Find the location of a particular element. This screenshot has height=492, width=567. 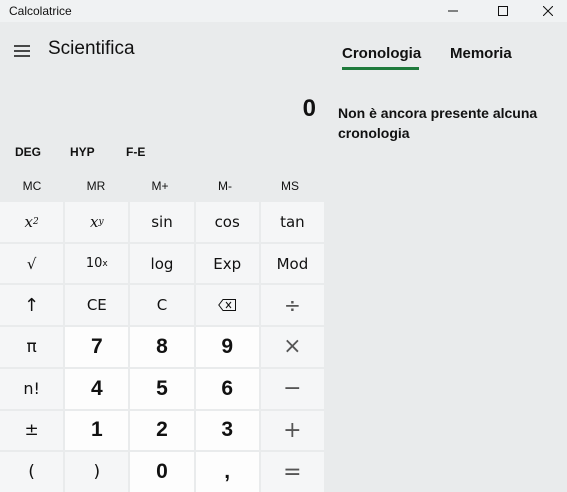

ten-power-exponent: x is located at coordinates (105, 263).